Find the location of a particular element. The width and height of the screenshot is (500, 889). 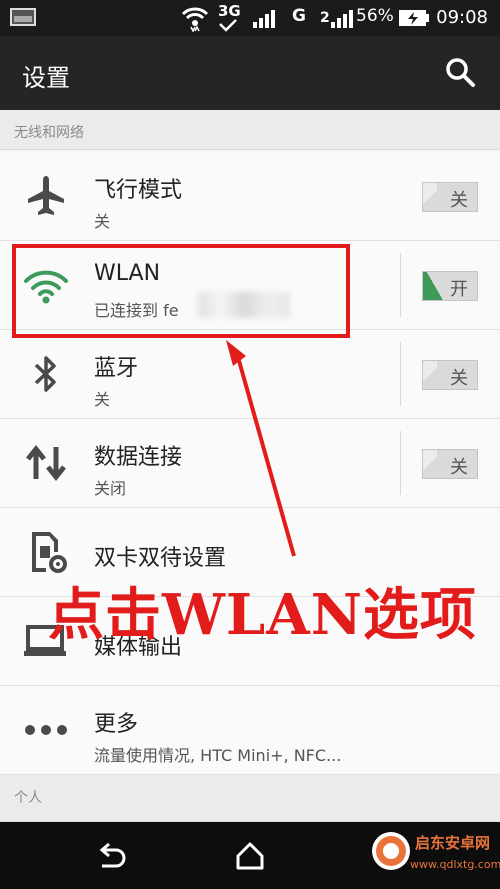

item-title: 双卡双待设置 is located at coordinates (160, 558).